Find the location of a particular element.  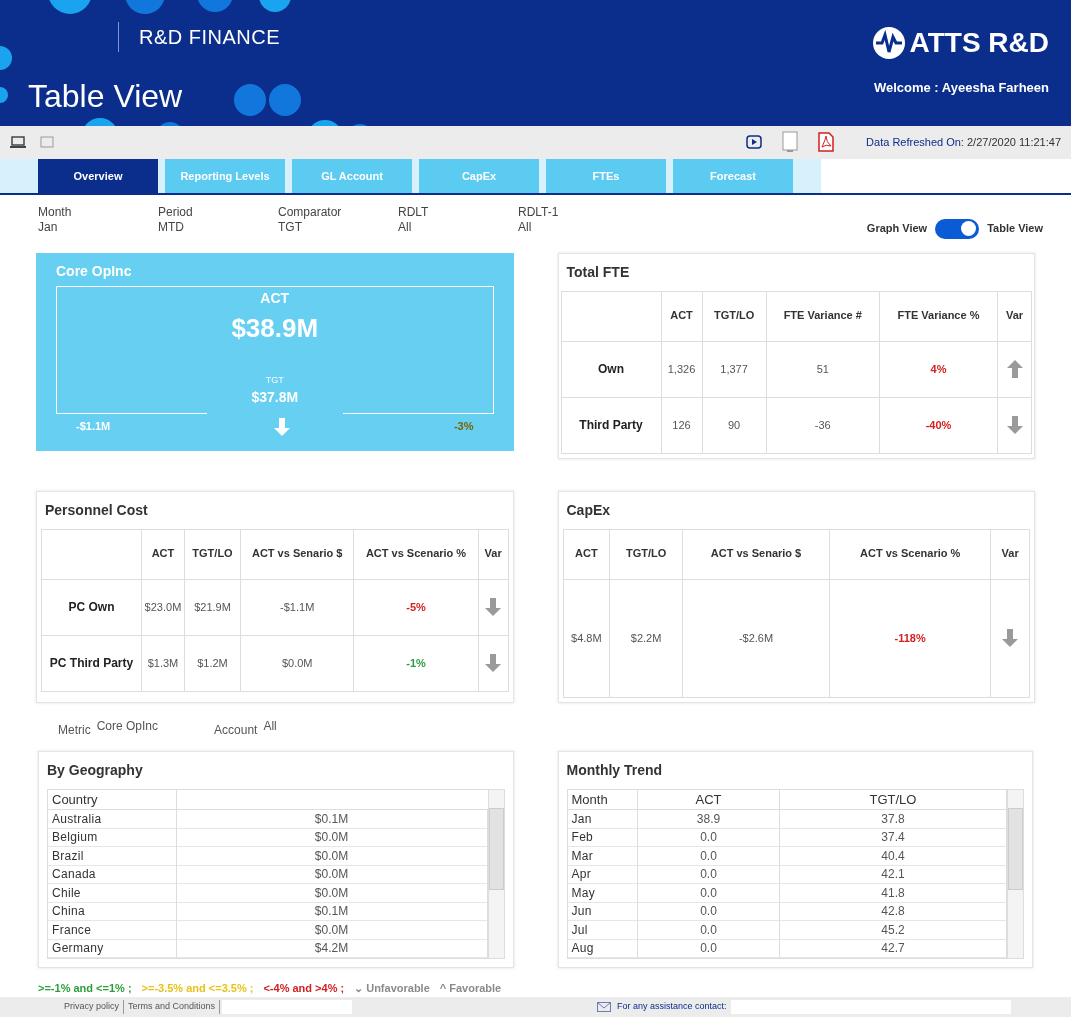

nav-tab: Overview is located at coordinates (98, 175).